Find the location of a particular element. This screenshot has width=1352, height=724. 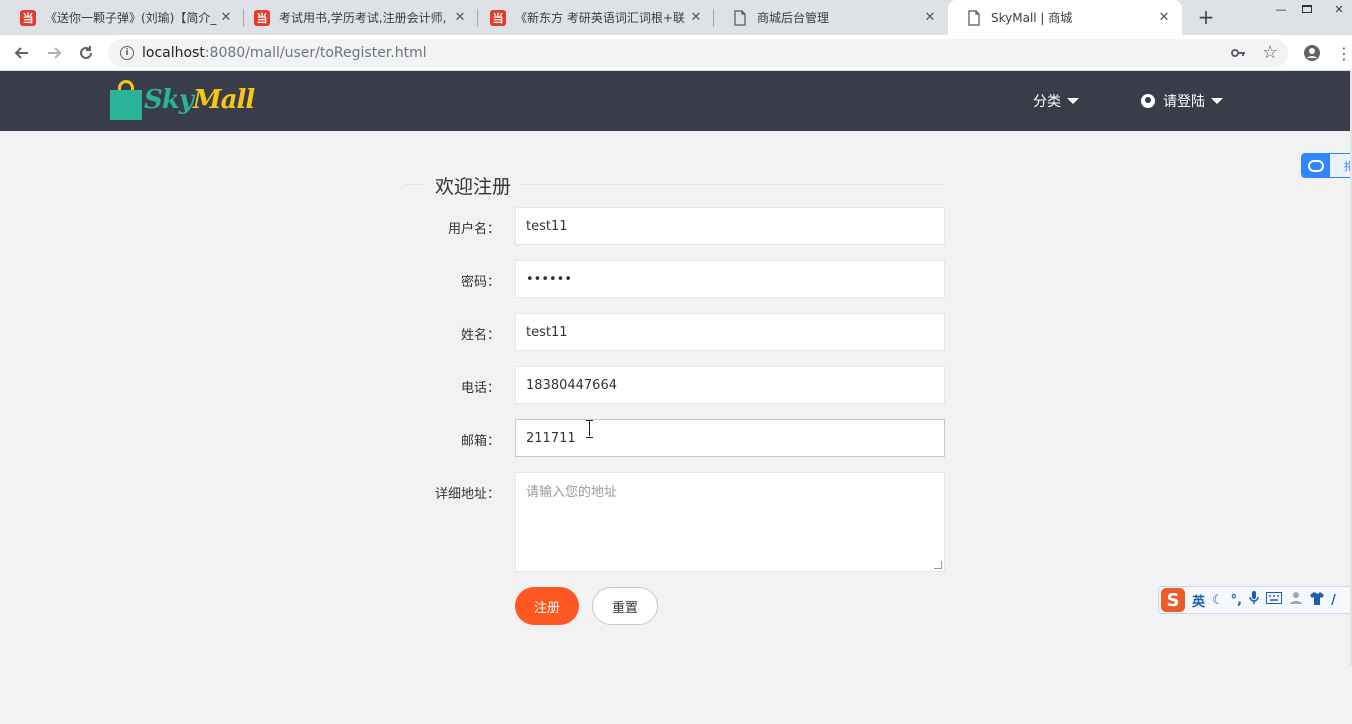

site-header: SkyMall 分类 请登陆 is located at coordinates (676, 101).